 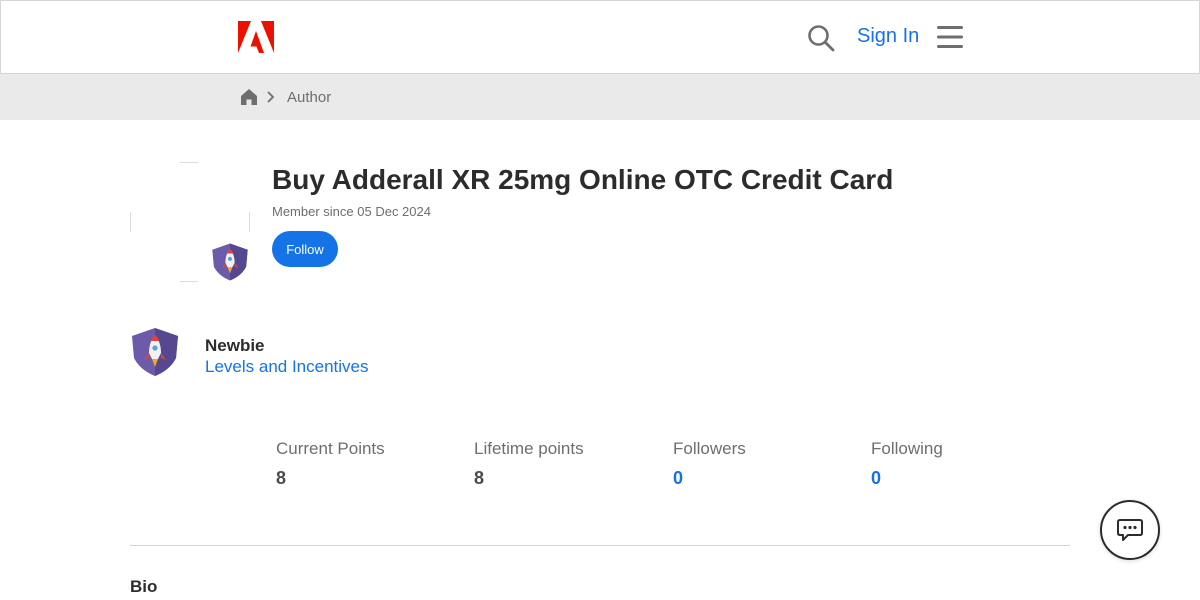 What do you see at coordinates (144, 586) in the screenshot?
I see `bio-heading: Bio` at bounding box center [144, 586].